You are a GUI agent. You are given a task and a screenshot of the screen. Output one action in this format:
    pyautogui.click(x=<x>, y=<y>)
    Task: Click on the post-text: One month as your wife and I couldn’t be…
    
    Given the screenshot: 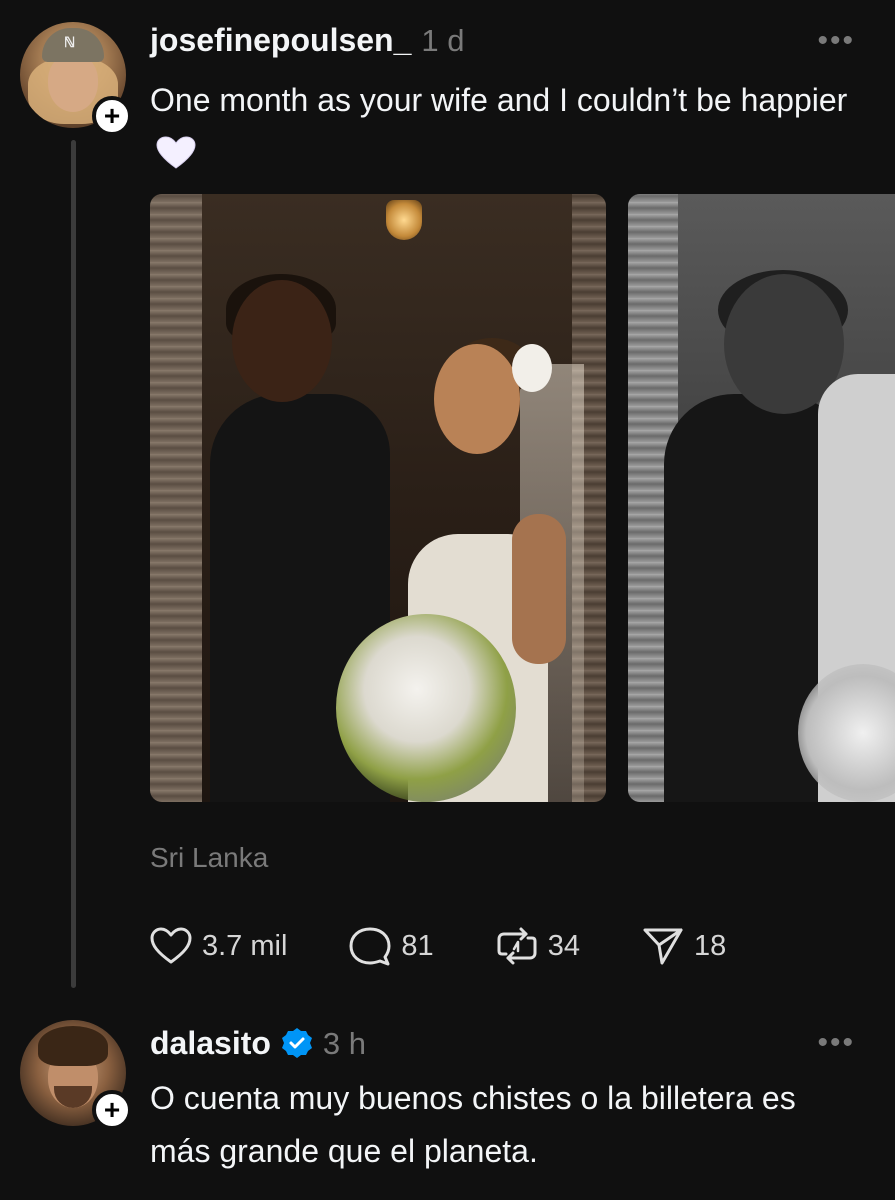 What is the action you would take?
    pyautogui.click(x=500, y=127)
    